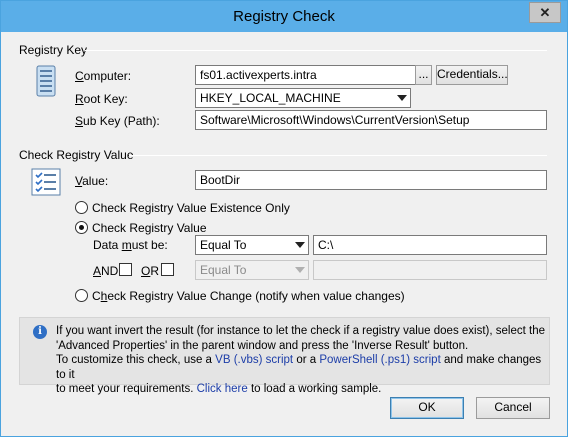 Image resolution: width=568 pixels, height=437 pixels. Describe the element at coordinates (254, 360) in the screenshot. I see `vbs-script-link: VB (.vbs) script` at that location.